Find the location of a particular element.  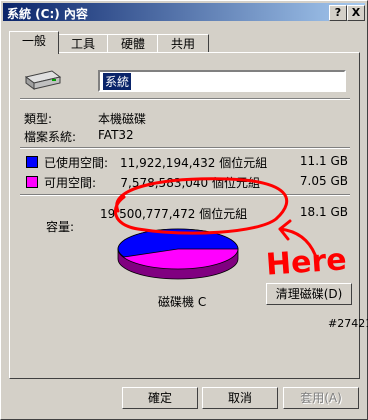

disk-label: 磁碟機 C is located at coordinates (182, 302).